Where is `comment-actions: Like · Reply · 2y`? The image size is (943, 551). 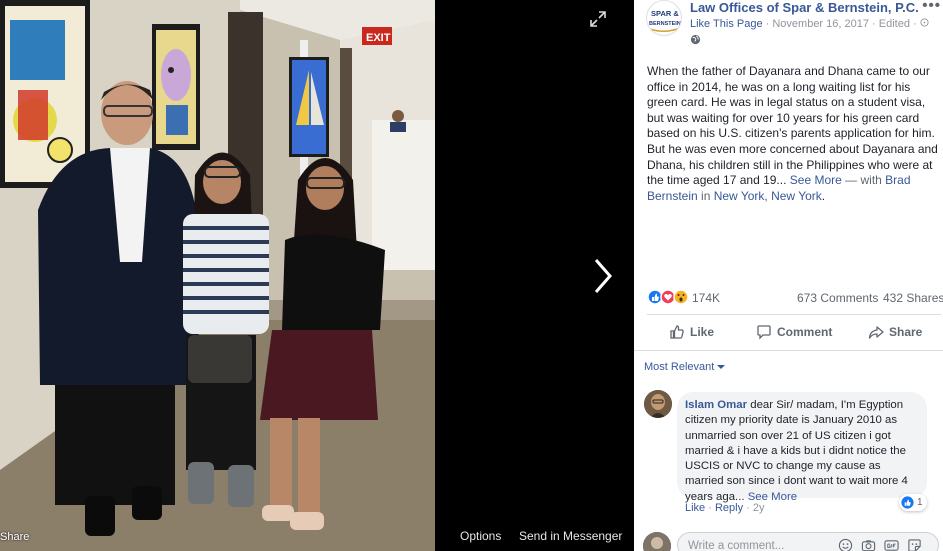 comment-actions: Like · Reply · 2y is located at coordinates (725, 508).